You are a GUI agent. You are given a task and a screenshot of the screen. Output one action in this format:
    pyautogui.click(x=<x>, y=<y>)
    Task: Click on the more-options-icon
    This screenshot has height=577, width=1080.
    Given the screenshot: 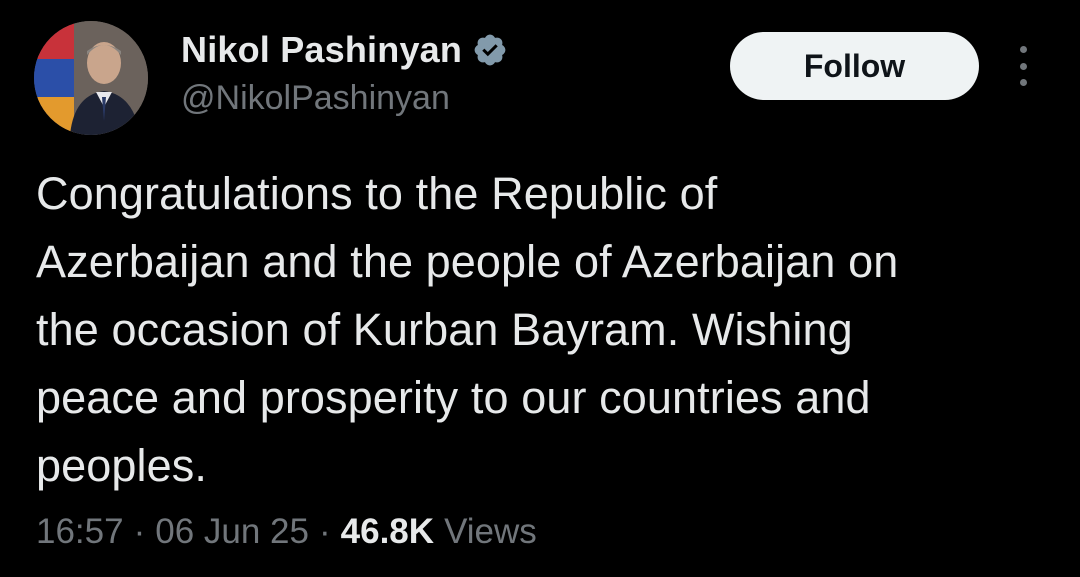 What is the action you would take?
    pyautogui.click(x=1023, y=66)
    